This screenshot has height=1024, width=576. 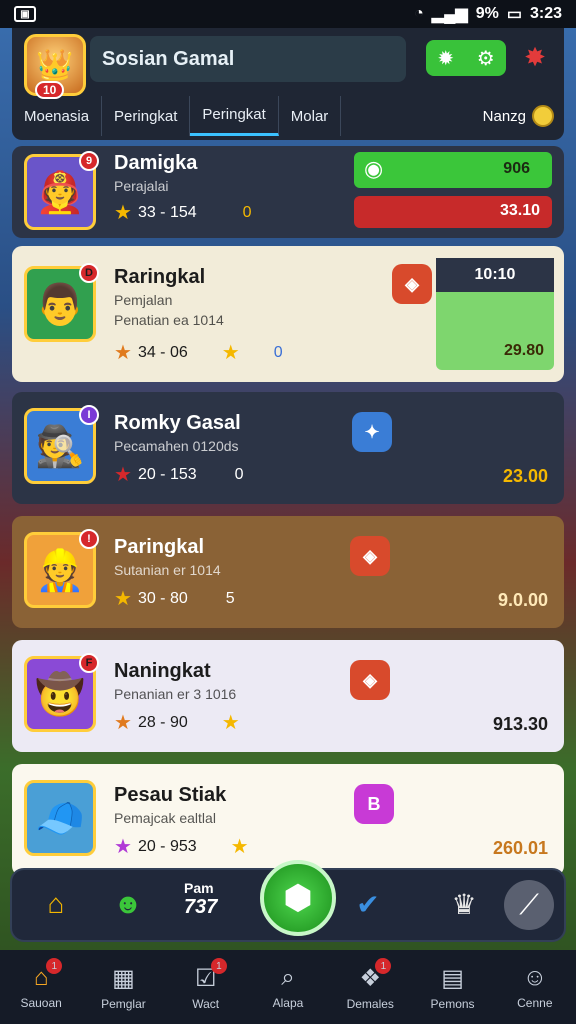 I want to click on status-bar: ▣ ◔ ▂▄▆ 9% ▭ 3:23, so click(x=288, y=14).